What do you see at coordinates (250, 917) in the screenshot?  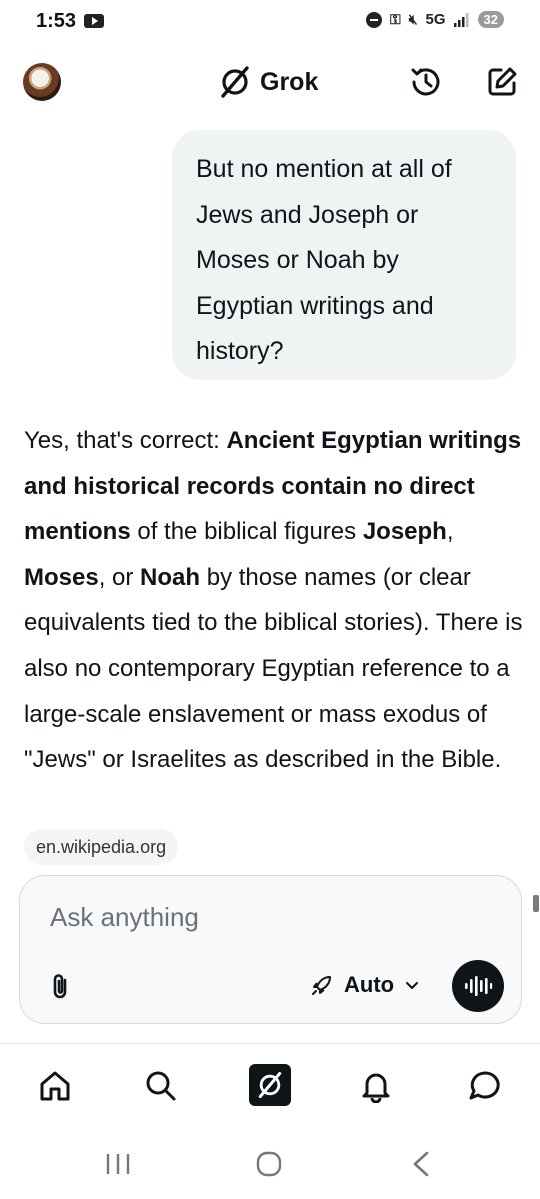 I see `ask-input` at bounding box center [250, 917].